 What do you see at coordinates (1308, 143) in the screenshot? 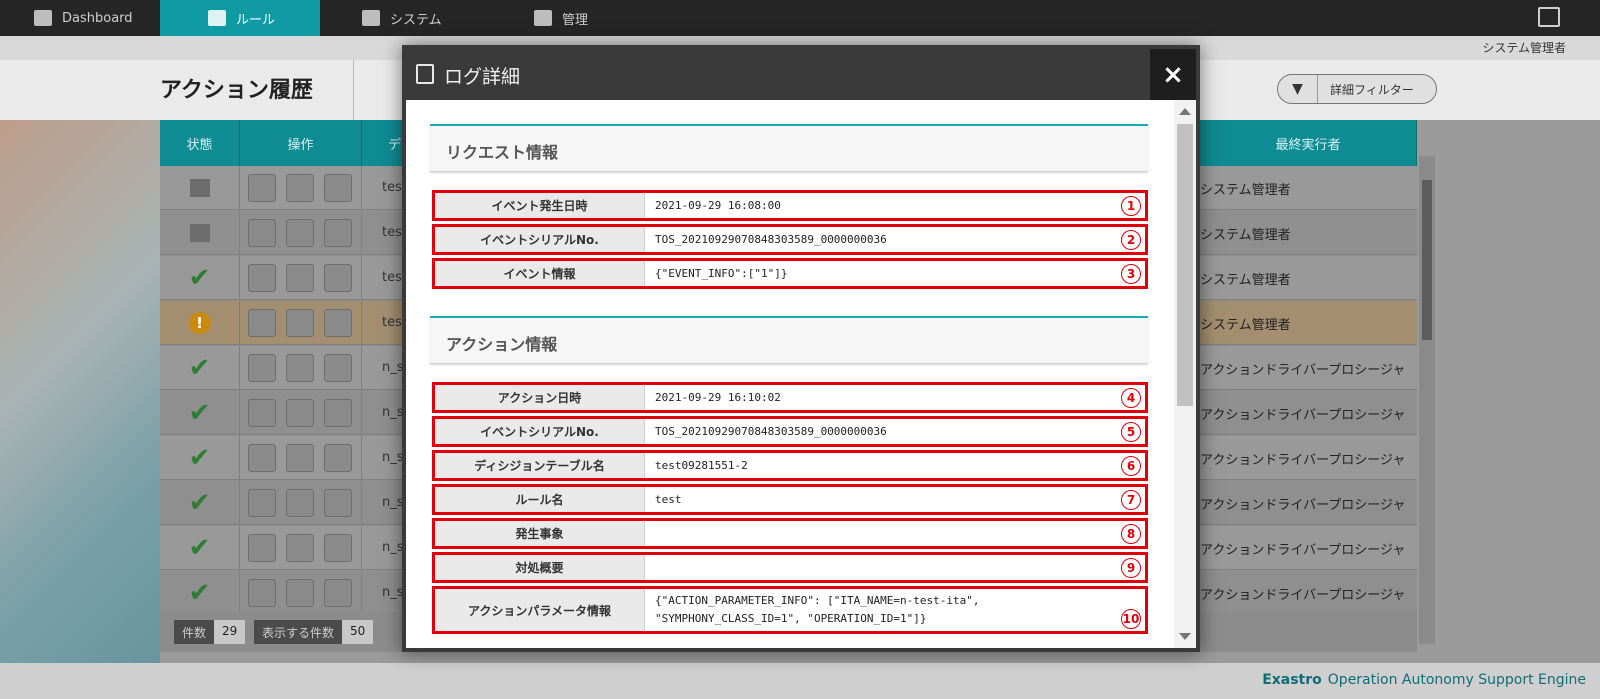
I see `column-header-last-executor: 最終実行者` at bounding box center [1308, 143].